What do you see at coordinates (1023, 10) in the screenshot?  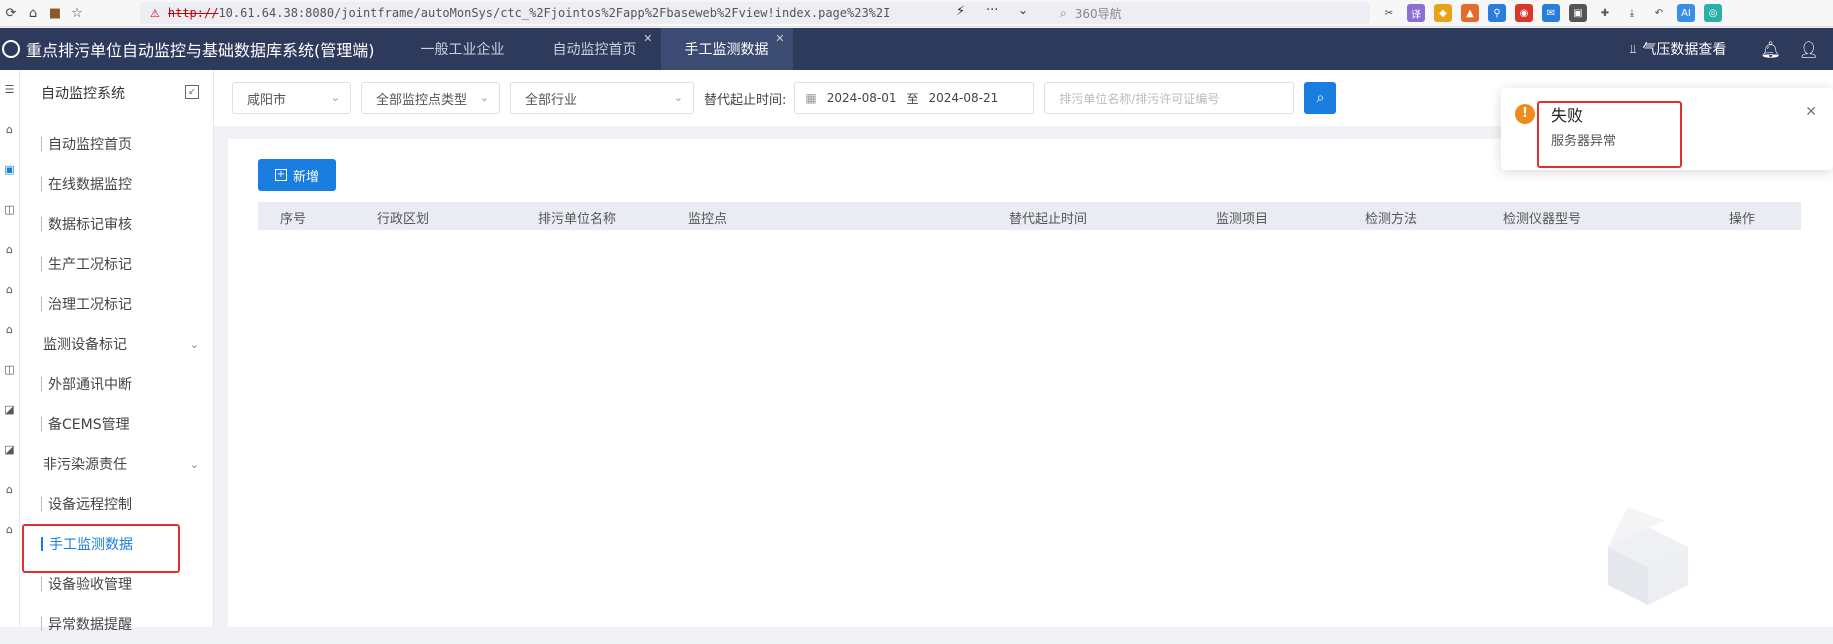 I see `dropdown-icon: ⌄` at bounding box center [1023, 10].